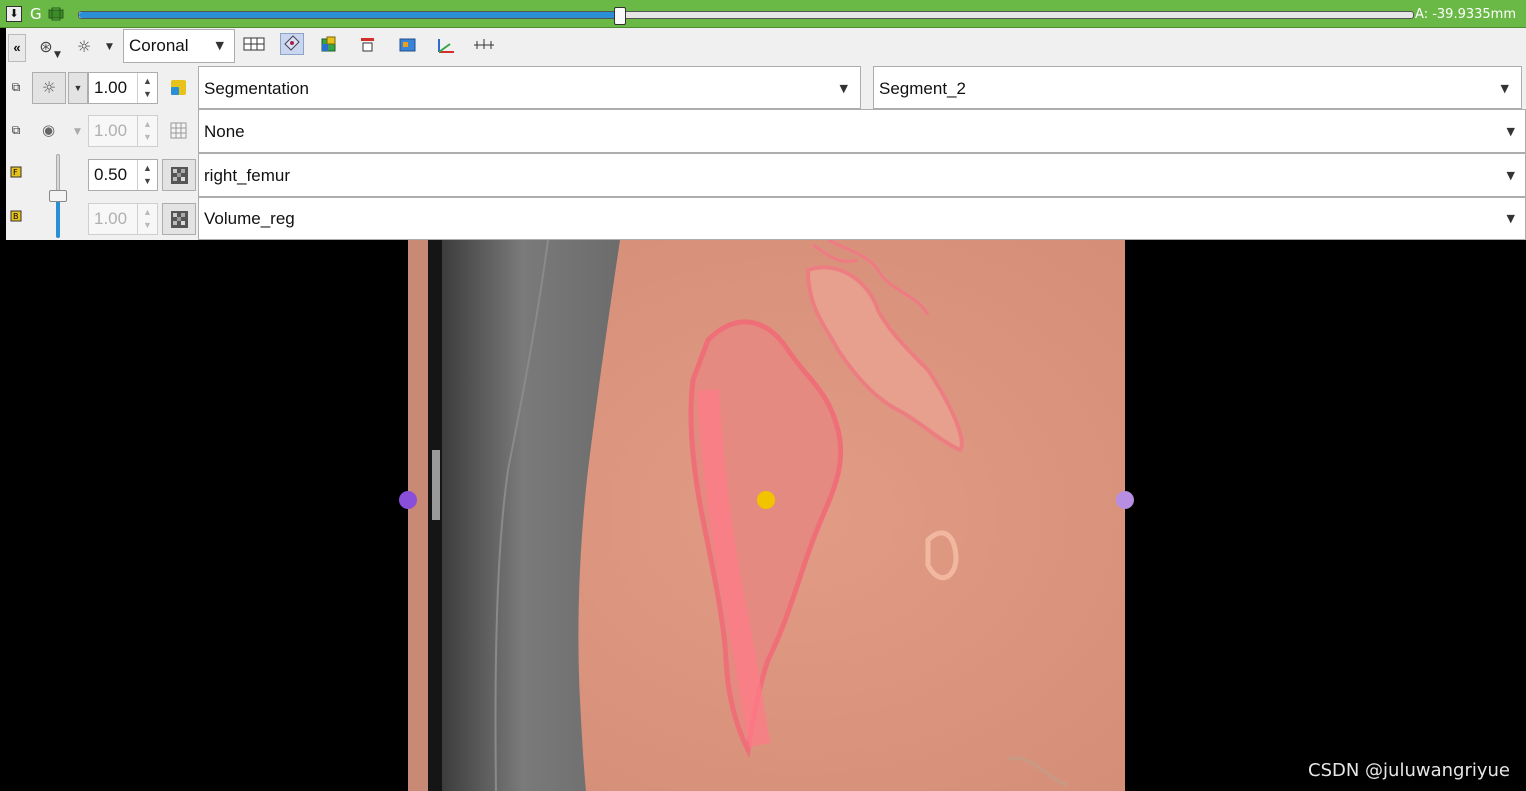 This screenshot has height=791, width=1526. What do you see at coordinates (17, 48) in the screenshot?
I see `collapse-button: «` at bounding box center [17, 48].